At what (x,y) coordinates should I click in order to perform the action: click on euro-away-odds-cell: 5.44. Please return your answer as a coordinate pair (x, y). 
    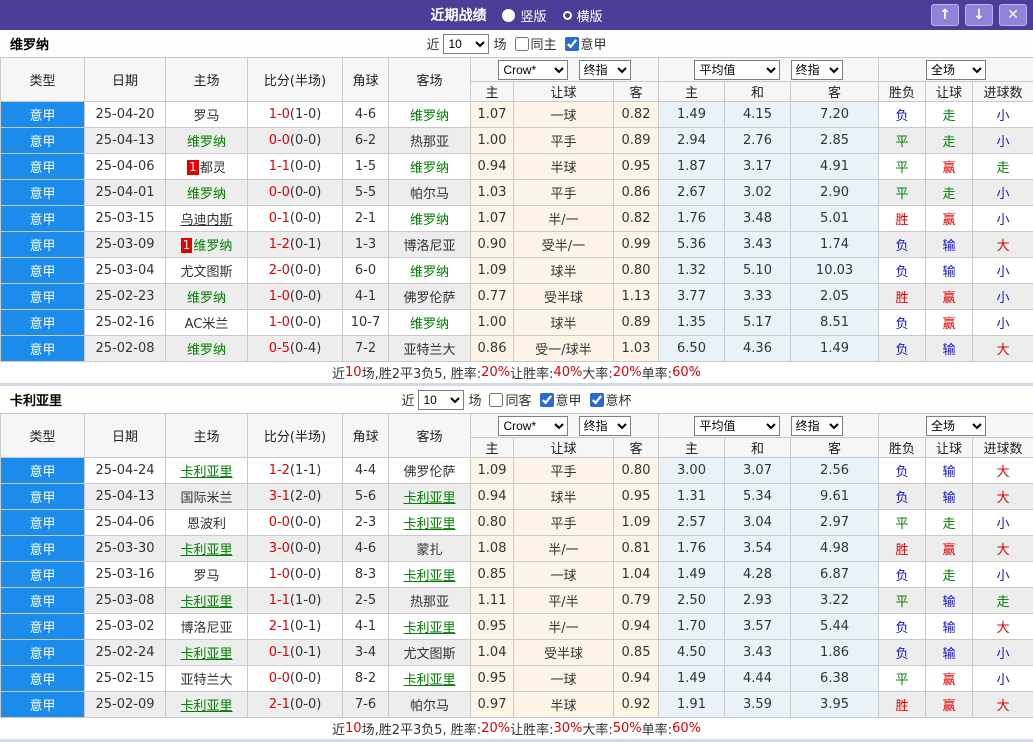
    Looking at the image, I should click on (835, 627).